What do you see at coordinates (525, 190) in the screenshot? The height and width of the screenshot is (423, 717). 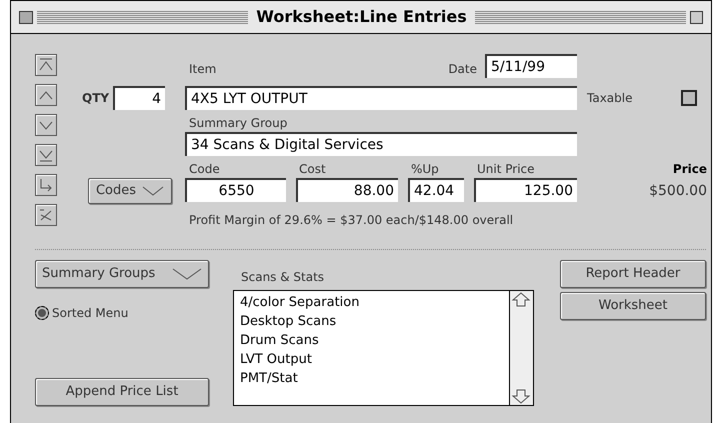 I see `unit-price-field: 125.00` at bounding box center [525, 190].